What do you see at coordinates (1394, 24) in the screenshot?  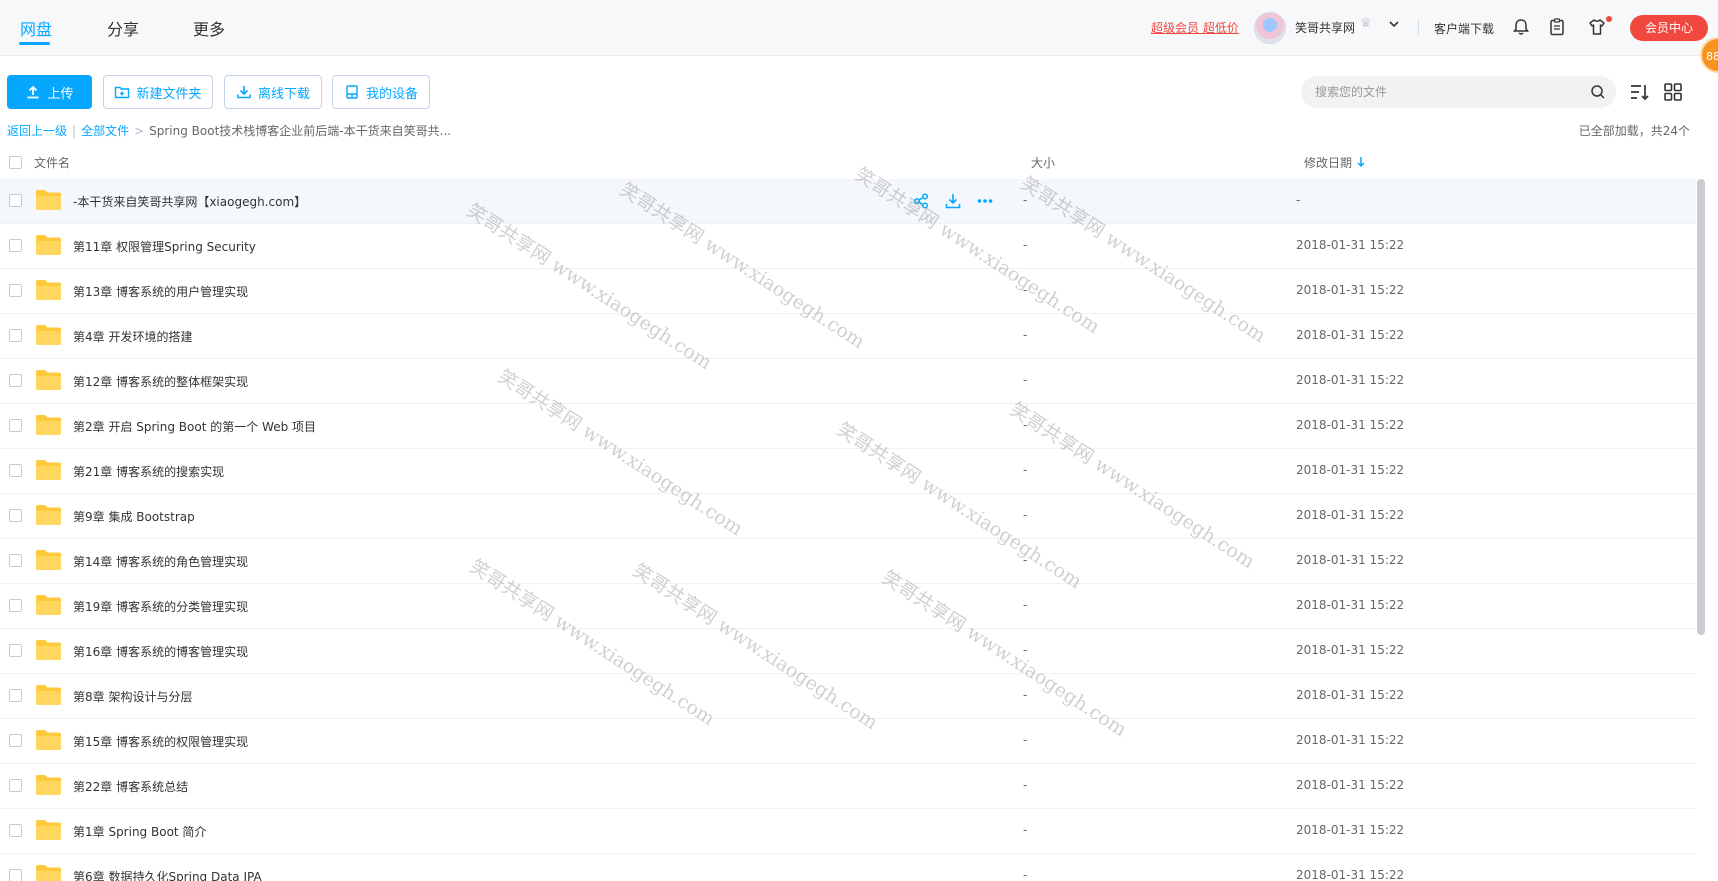 I see `chevron-down-icon` at bounding box center [1394, 24].